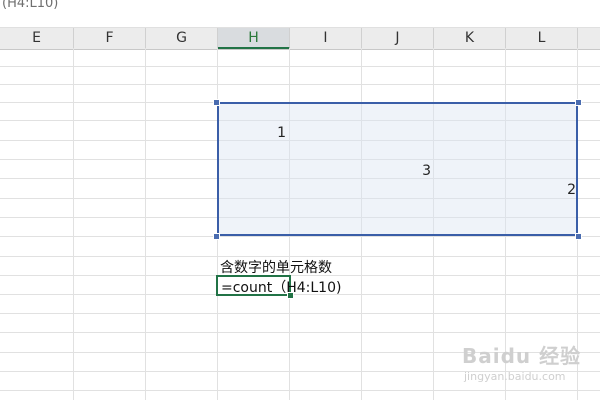 Image resolution: width=600 pixels, height=400 pixels. What do you see at coordinates (542, 38) in the screenshot?
I see `column-header-l: L` at bounding box center [542, 38].